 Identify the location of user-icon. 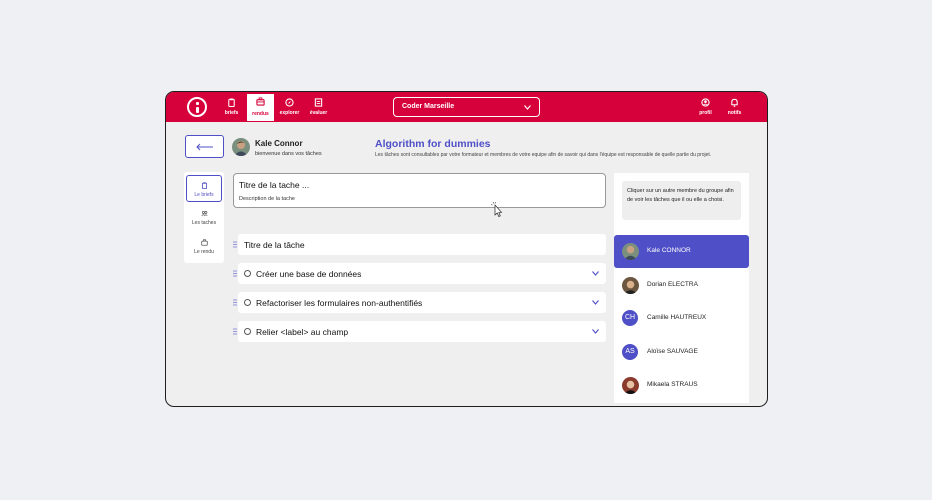
(705, 102).